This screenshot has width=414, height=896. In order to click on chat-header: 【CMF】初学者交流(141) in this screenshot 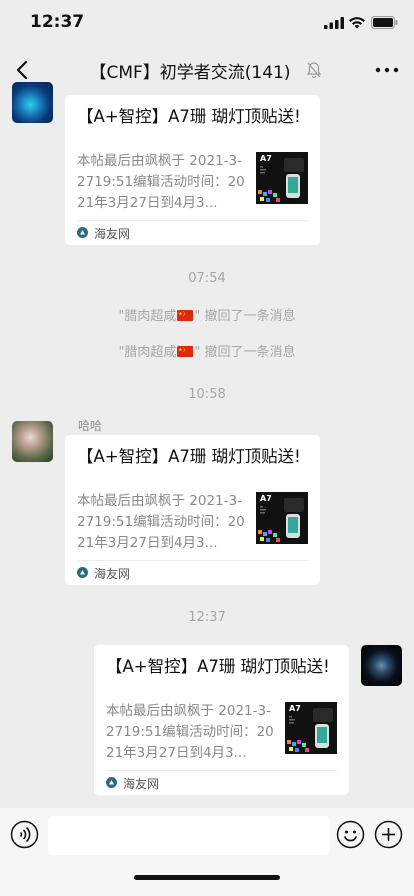, I will do `click(207, 70)`.